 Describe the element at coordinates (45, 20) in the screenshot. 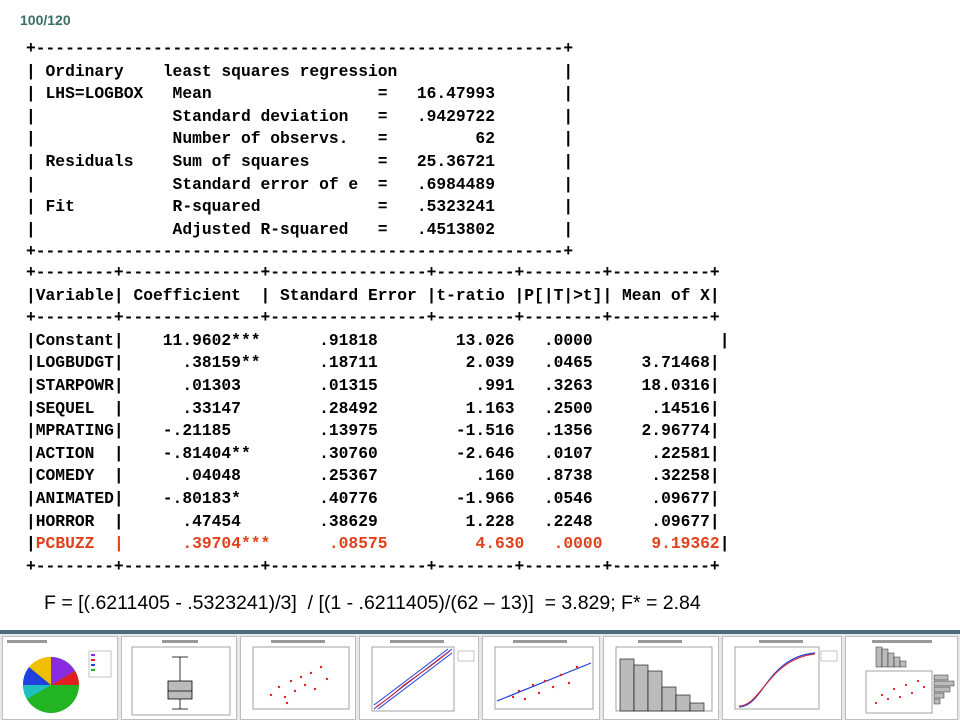

I see `slide-number: 100/120` at that location.